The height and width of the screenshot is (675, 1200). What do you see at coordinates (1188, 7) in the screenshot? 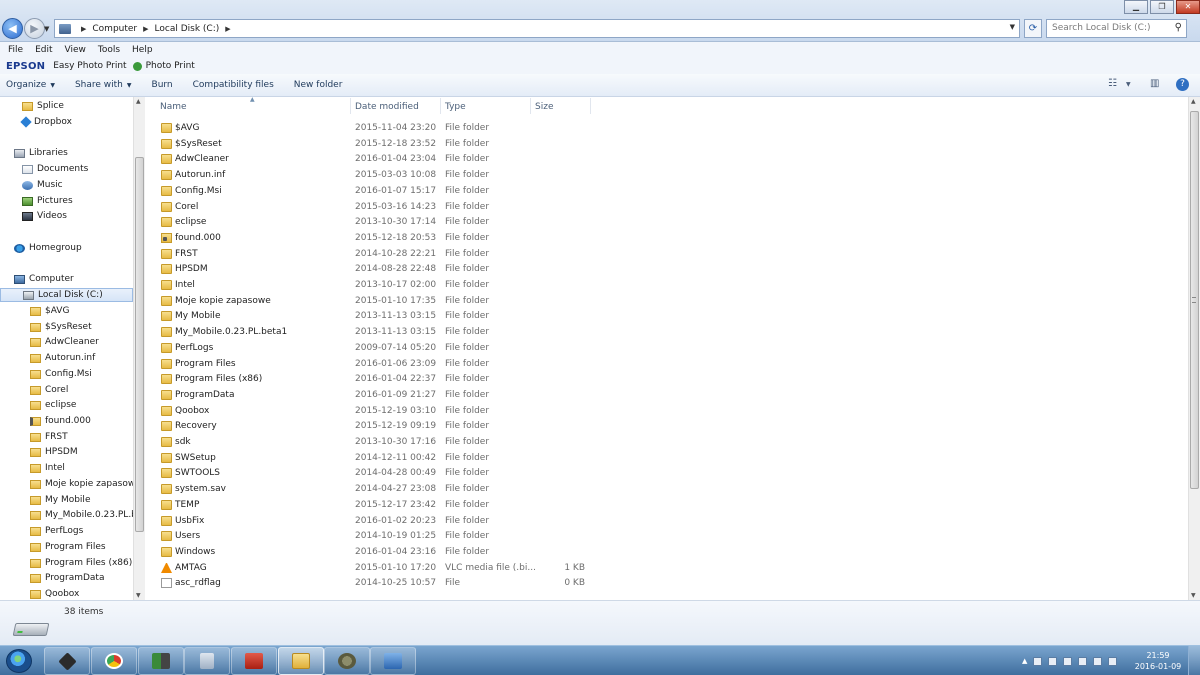
I see `close-button: ✕` at bounding box center [1188, 7].